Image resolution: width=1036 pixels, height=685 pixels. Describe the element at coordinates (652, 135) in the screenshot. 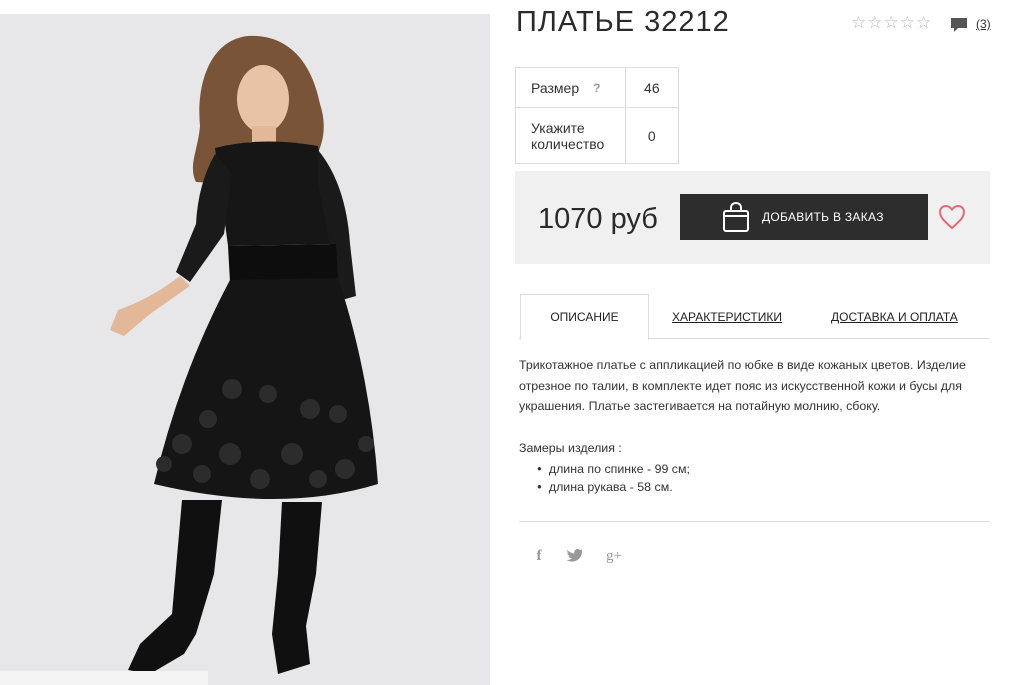

I see `quantity-input: 0` at that location.